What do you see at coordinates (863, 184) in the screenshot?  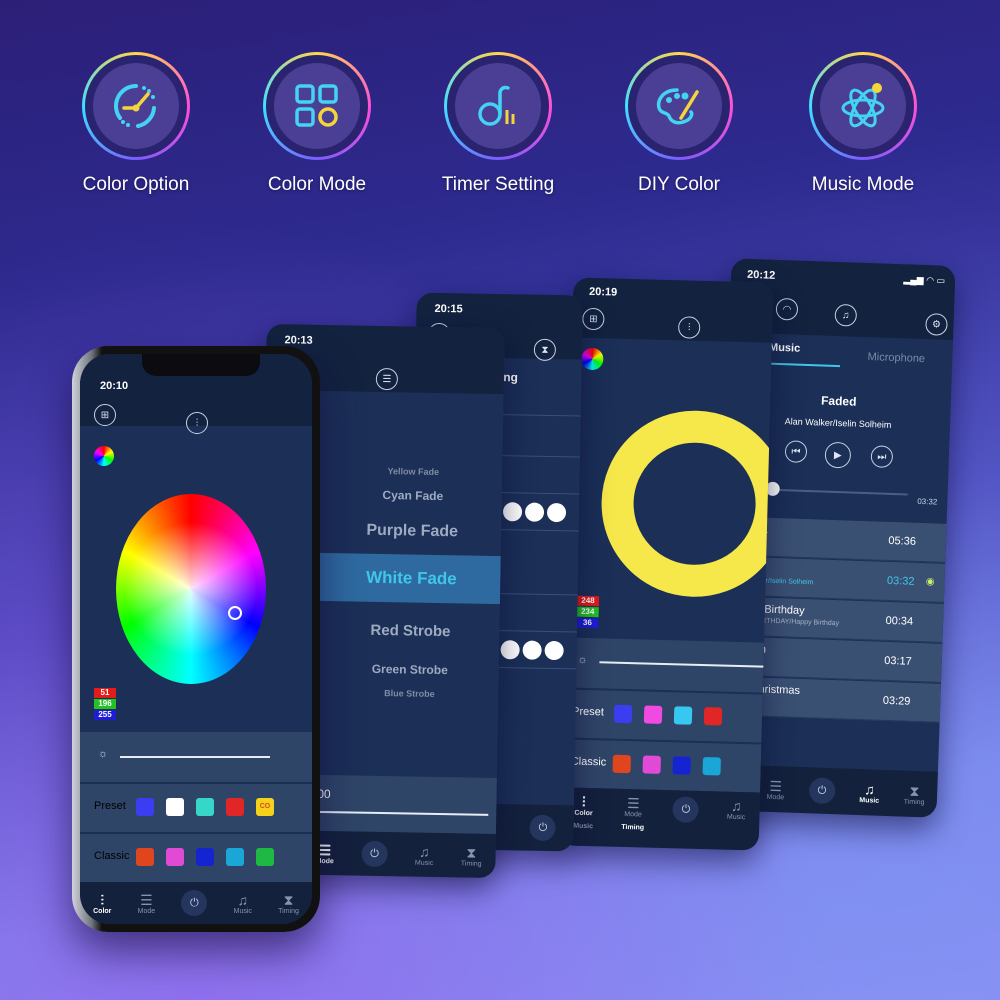 I see `feature-label: Music Mode` at bounding box center [863, 184].